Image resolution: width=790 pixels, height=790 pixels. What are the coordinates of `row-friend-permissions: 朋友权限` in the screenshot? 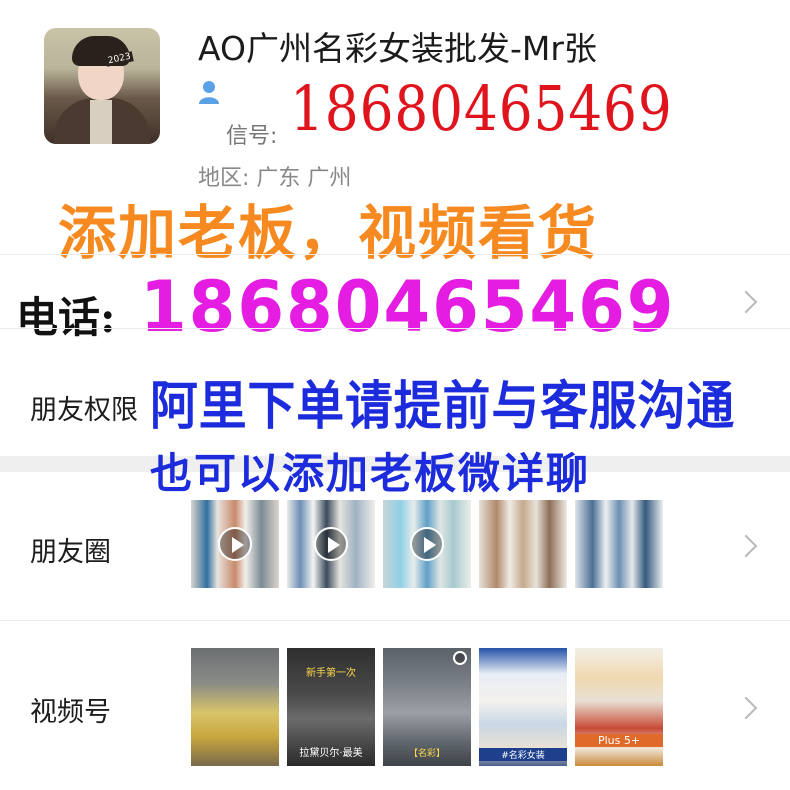 It's located at (84, 407).